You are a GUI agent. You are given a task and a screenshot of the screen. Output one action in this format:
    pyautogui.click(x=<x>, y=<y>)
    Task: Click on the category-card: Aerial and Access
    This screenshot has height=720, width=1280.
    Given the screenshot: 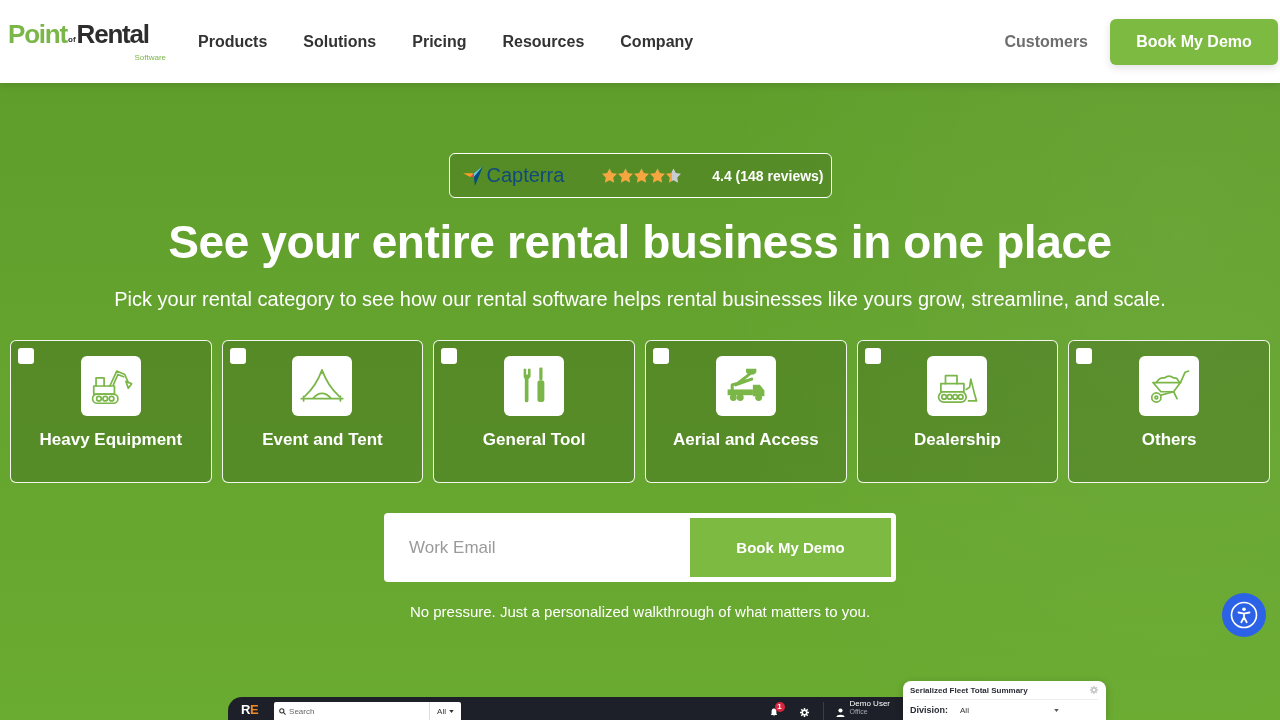 What is the action you would take?
    pyautogui.click(x=746, y=411)
    